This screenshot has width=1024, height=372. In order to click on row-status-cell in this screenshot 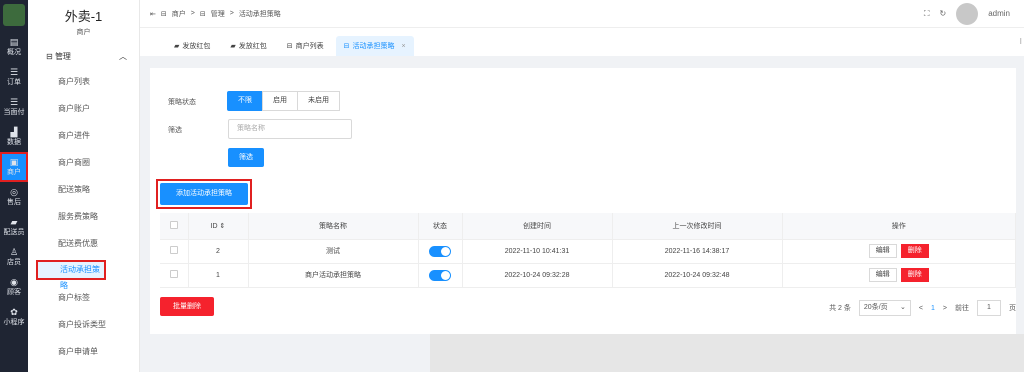, I will do `click(440, 251)`.